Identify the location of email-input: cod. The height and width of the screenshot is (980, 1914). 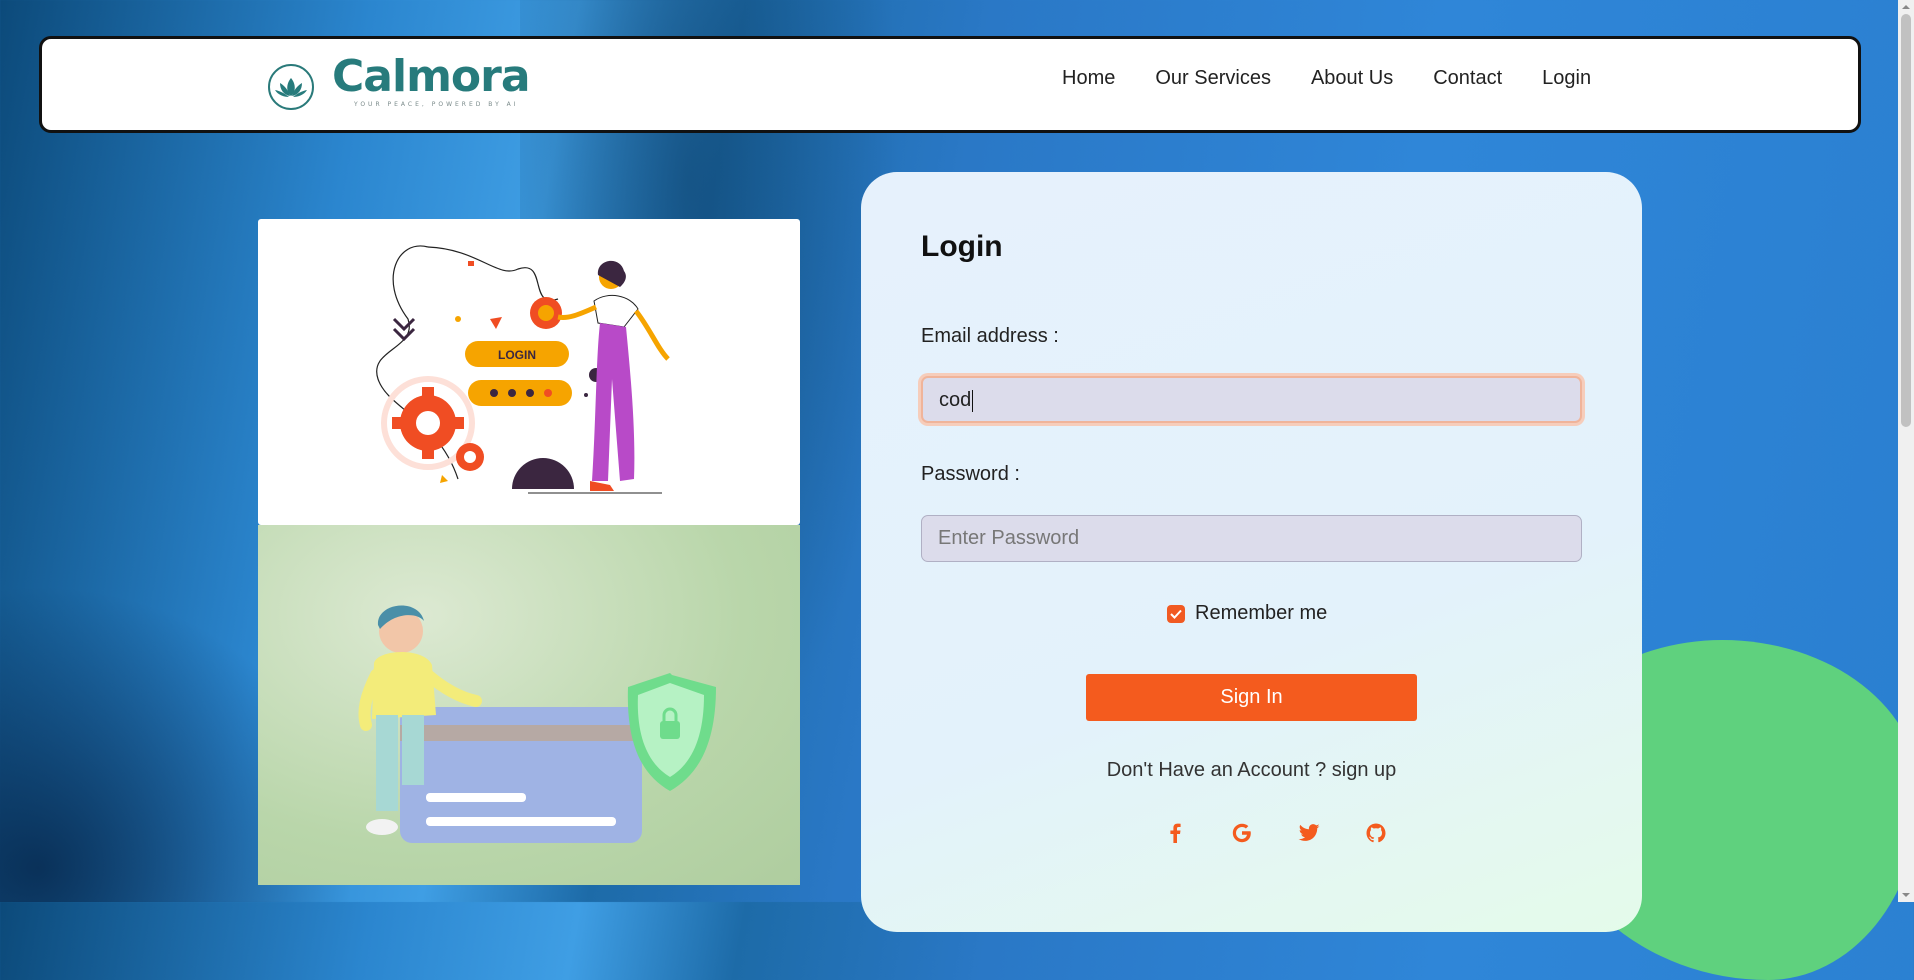
(1251, 399).